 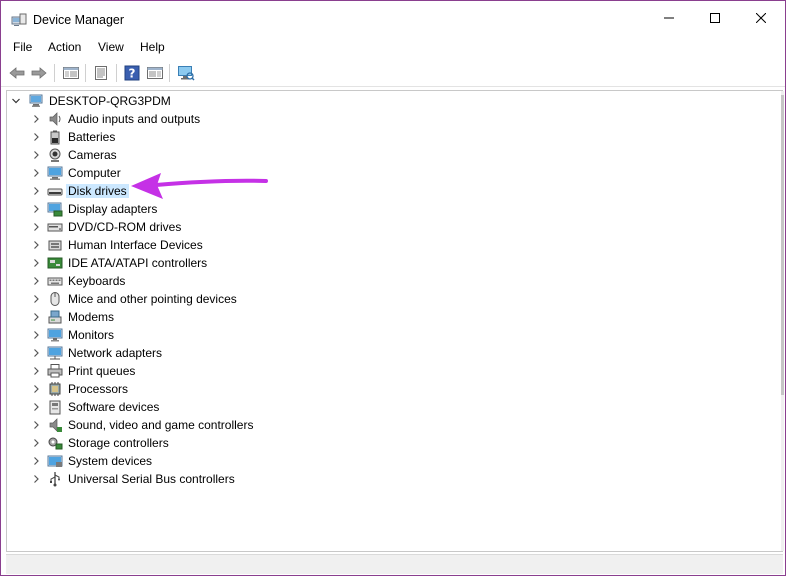 I want to click on tree-item: DVD/CD-ROM drives, so click(x=357, y=227).